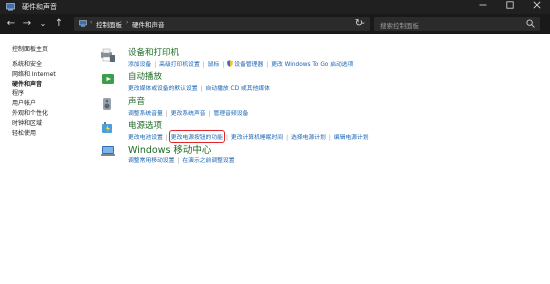 The image size is (550, 284). What do you see at coordinates (275, 280) in the screenshot?
I see `window-bottom-edge` at bounding box center [275, 280].